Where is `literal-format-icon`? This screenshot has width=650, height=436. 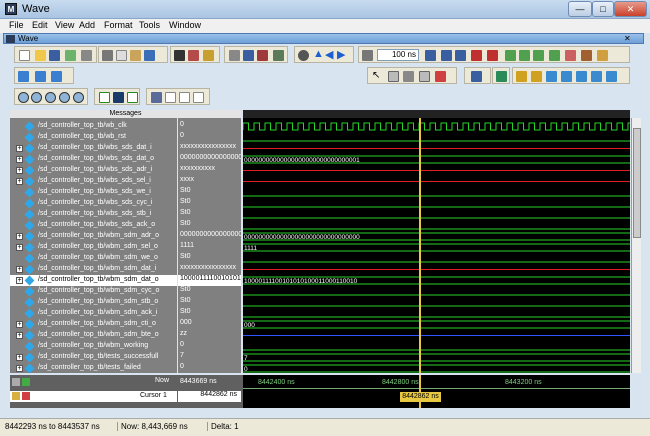 literal-format-icon is located at coordinates (170, 97).